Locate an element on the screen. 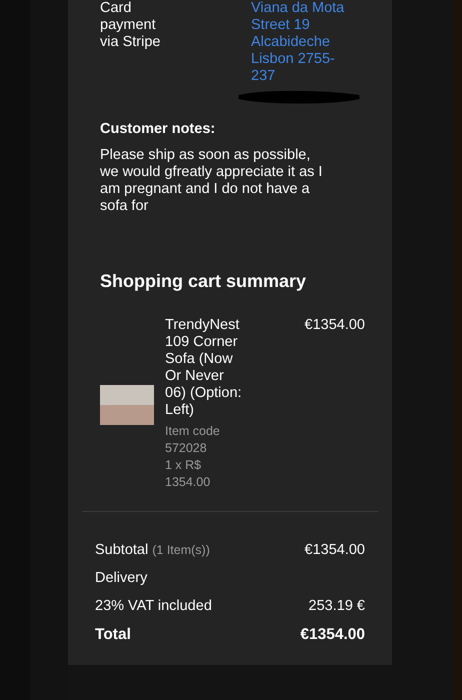  summary-label: 23% VAT included is located at coordinates (153, 606).